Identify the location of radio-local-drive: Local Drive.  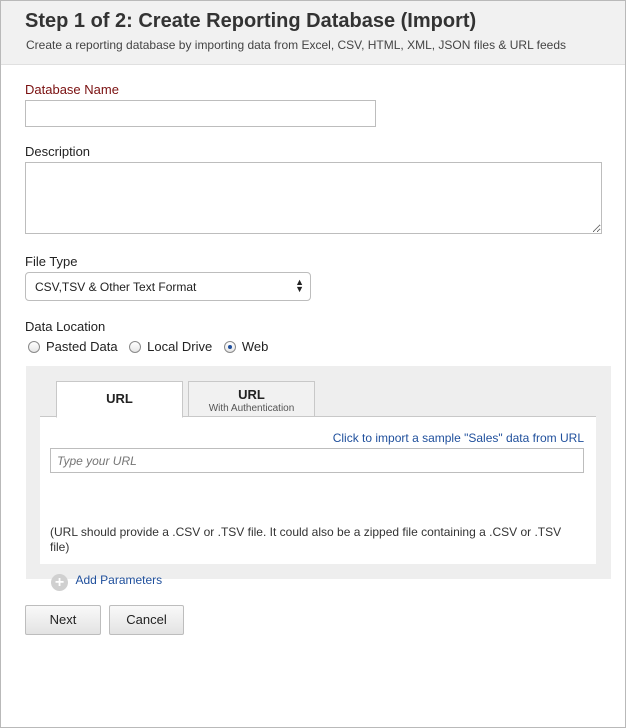
(170, 346).